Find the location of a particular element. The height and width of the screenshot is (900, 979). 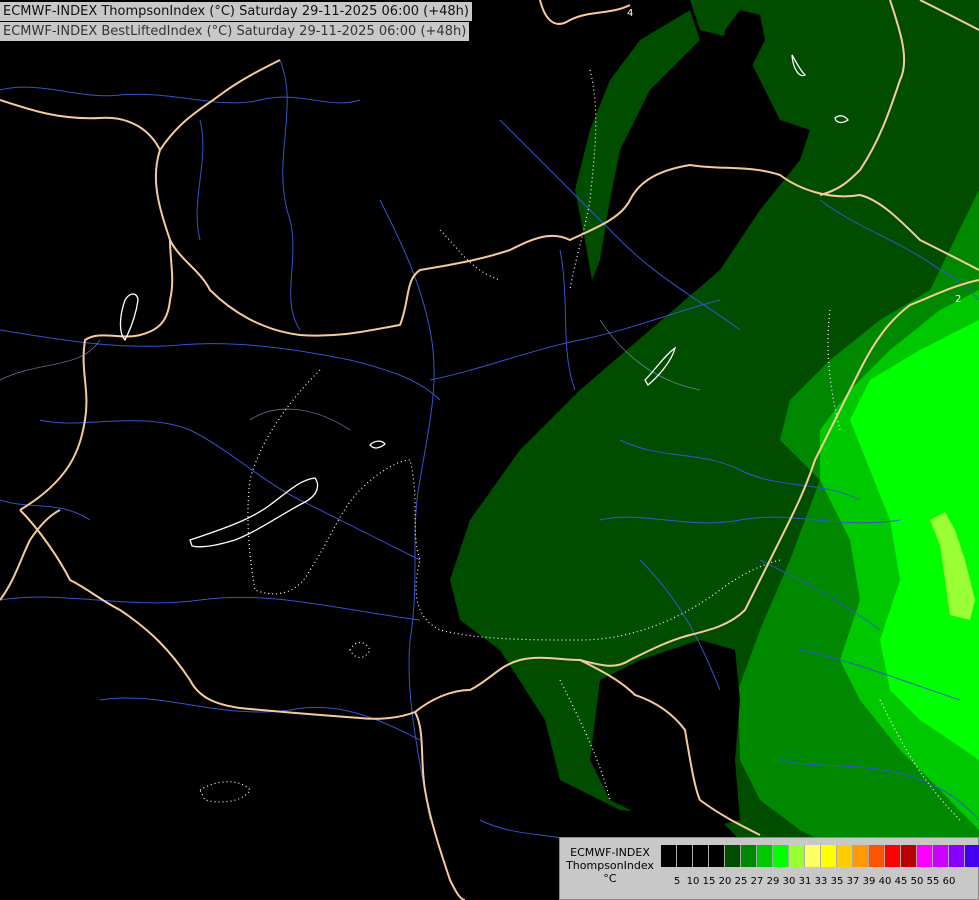

legend-tick-label: 35 is located at coordinates (837, 881).